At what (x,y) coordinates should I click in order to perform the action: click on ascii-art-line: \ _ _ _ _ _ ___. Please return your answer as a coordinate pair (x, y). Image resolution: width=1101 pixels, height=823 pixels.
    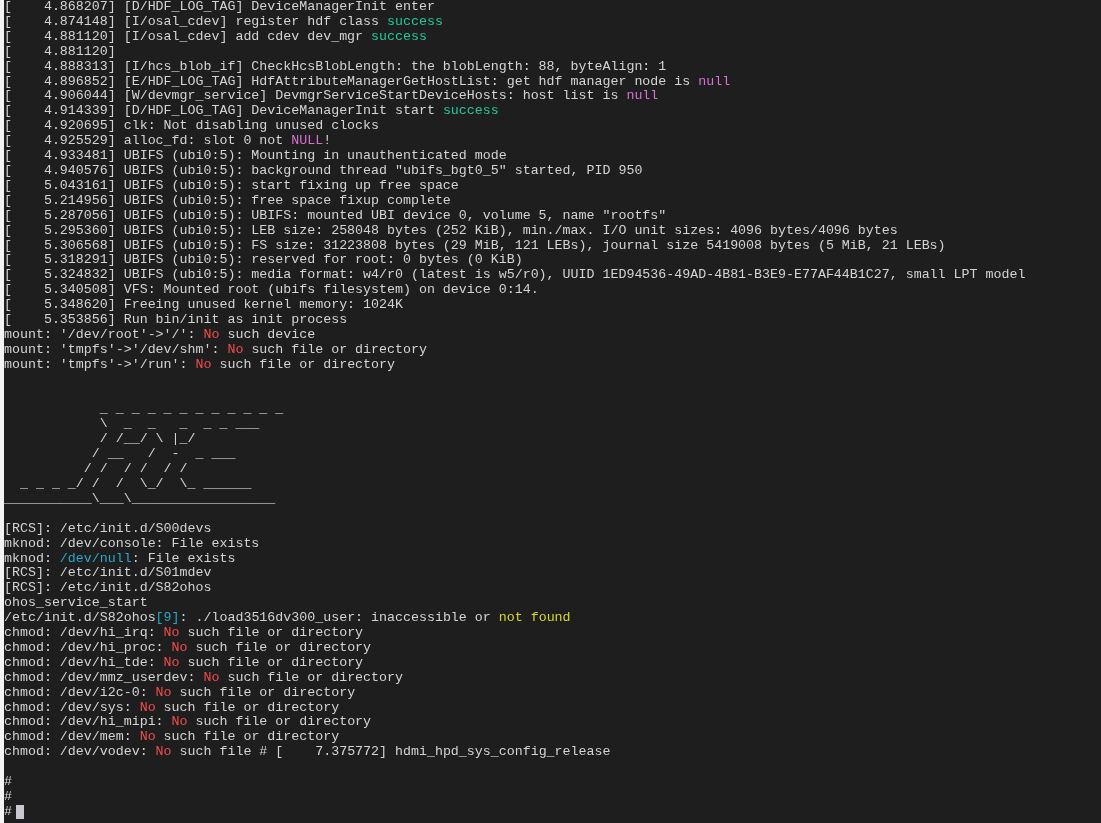
    Looking at the image, I should click on (179, 425).